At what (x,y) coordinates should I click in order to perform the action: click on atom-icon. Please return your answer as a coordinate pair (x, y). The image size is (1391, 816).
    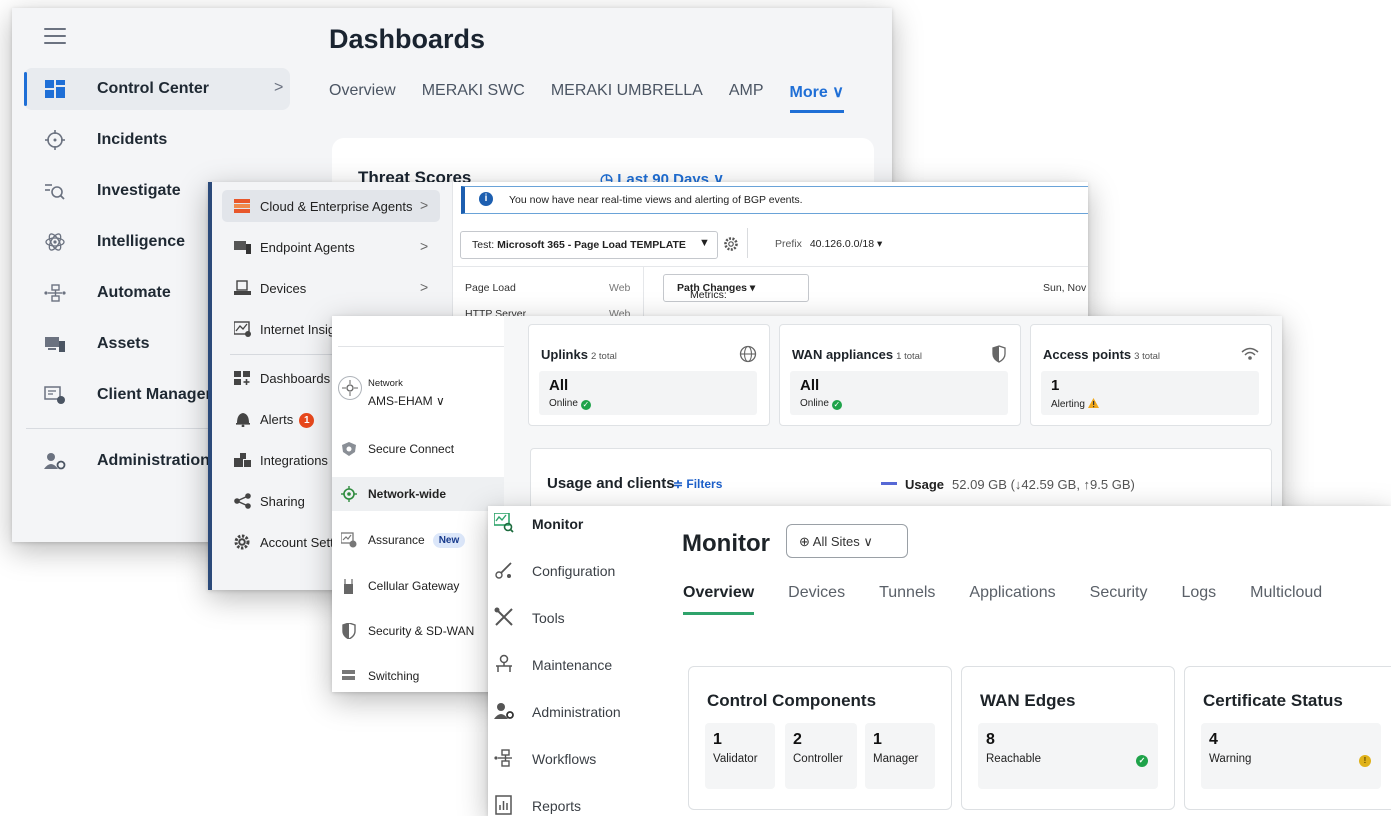
    Looking at the image, I should click on (55, 242).